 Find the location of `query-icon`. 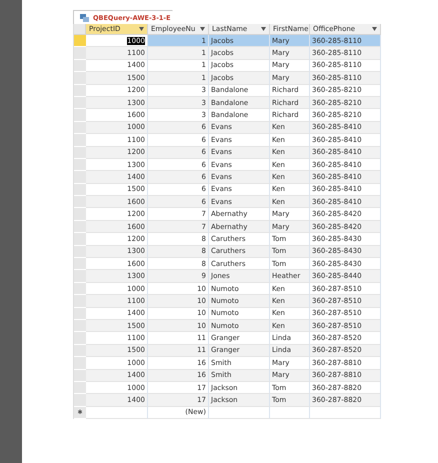

query-icon is located at coordinates (84, 18).